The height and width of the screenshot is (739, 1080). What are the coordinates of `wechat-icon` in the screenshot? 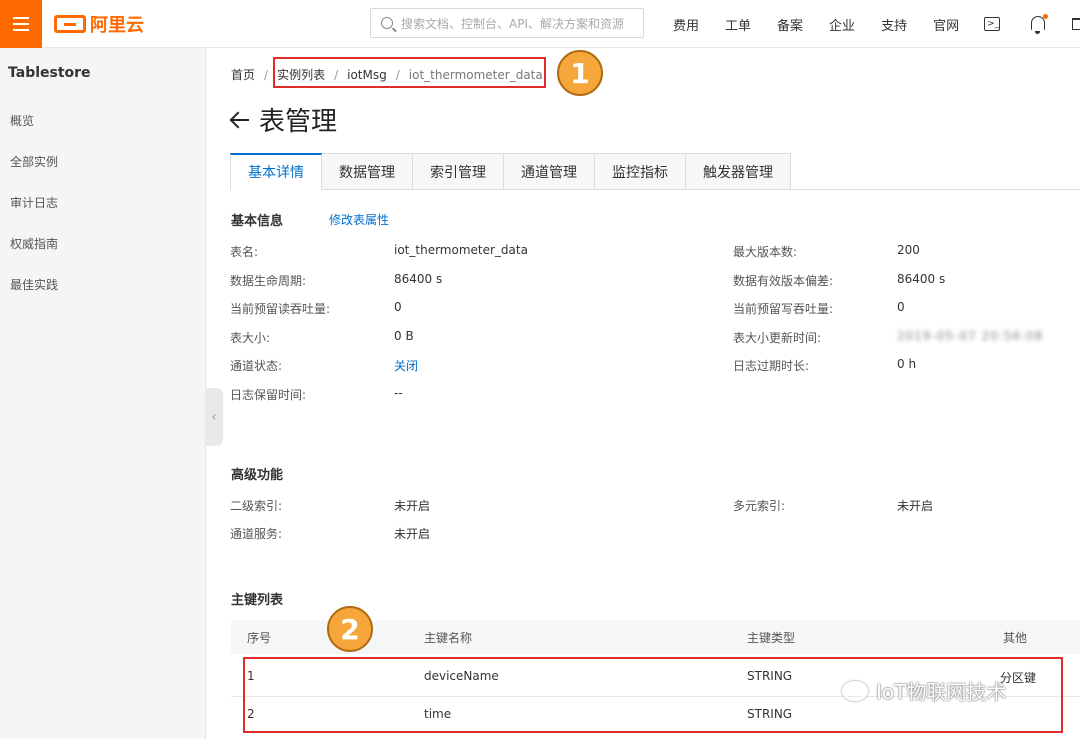 It's located at (855, 690).